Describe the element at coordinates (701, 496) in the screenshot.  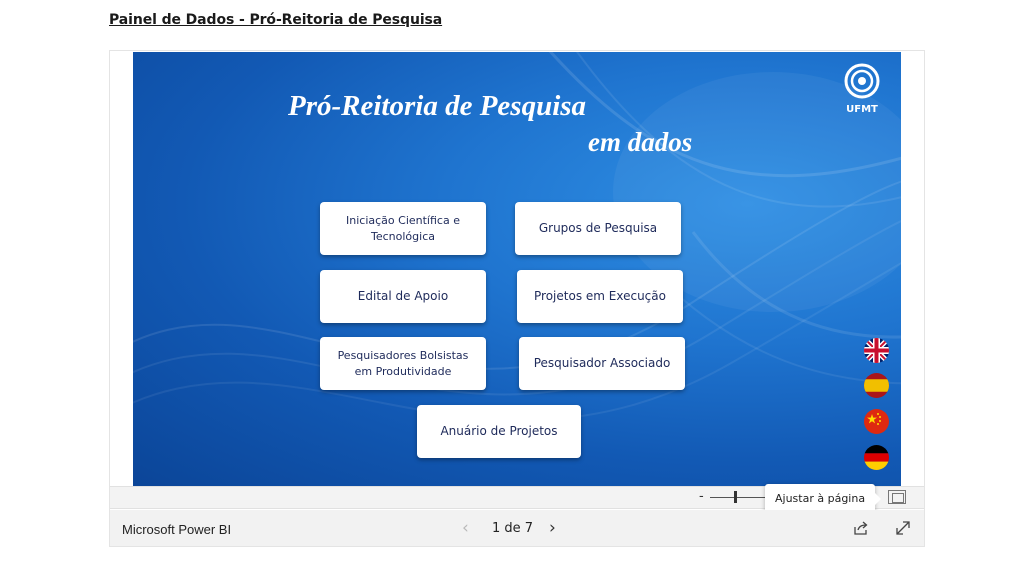
I see `zoom-out-button: -` at that location.